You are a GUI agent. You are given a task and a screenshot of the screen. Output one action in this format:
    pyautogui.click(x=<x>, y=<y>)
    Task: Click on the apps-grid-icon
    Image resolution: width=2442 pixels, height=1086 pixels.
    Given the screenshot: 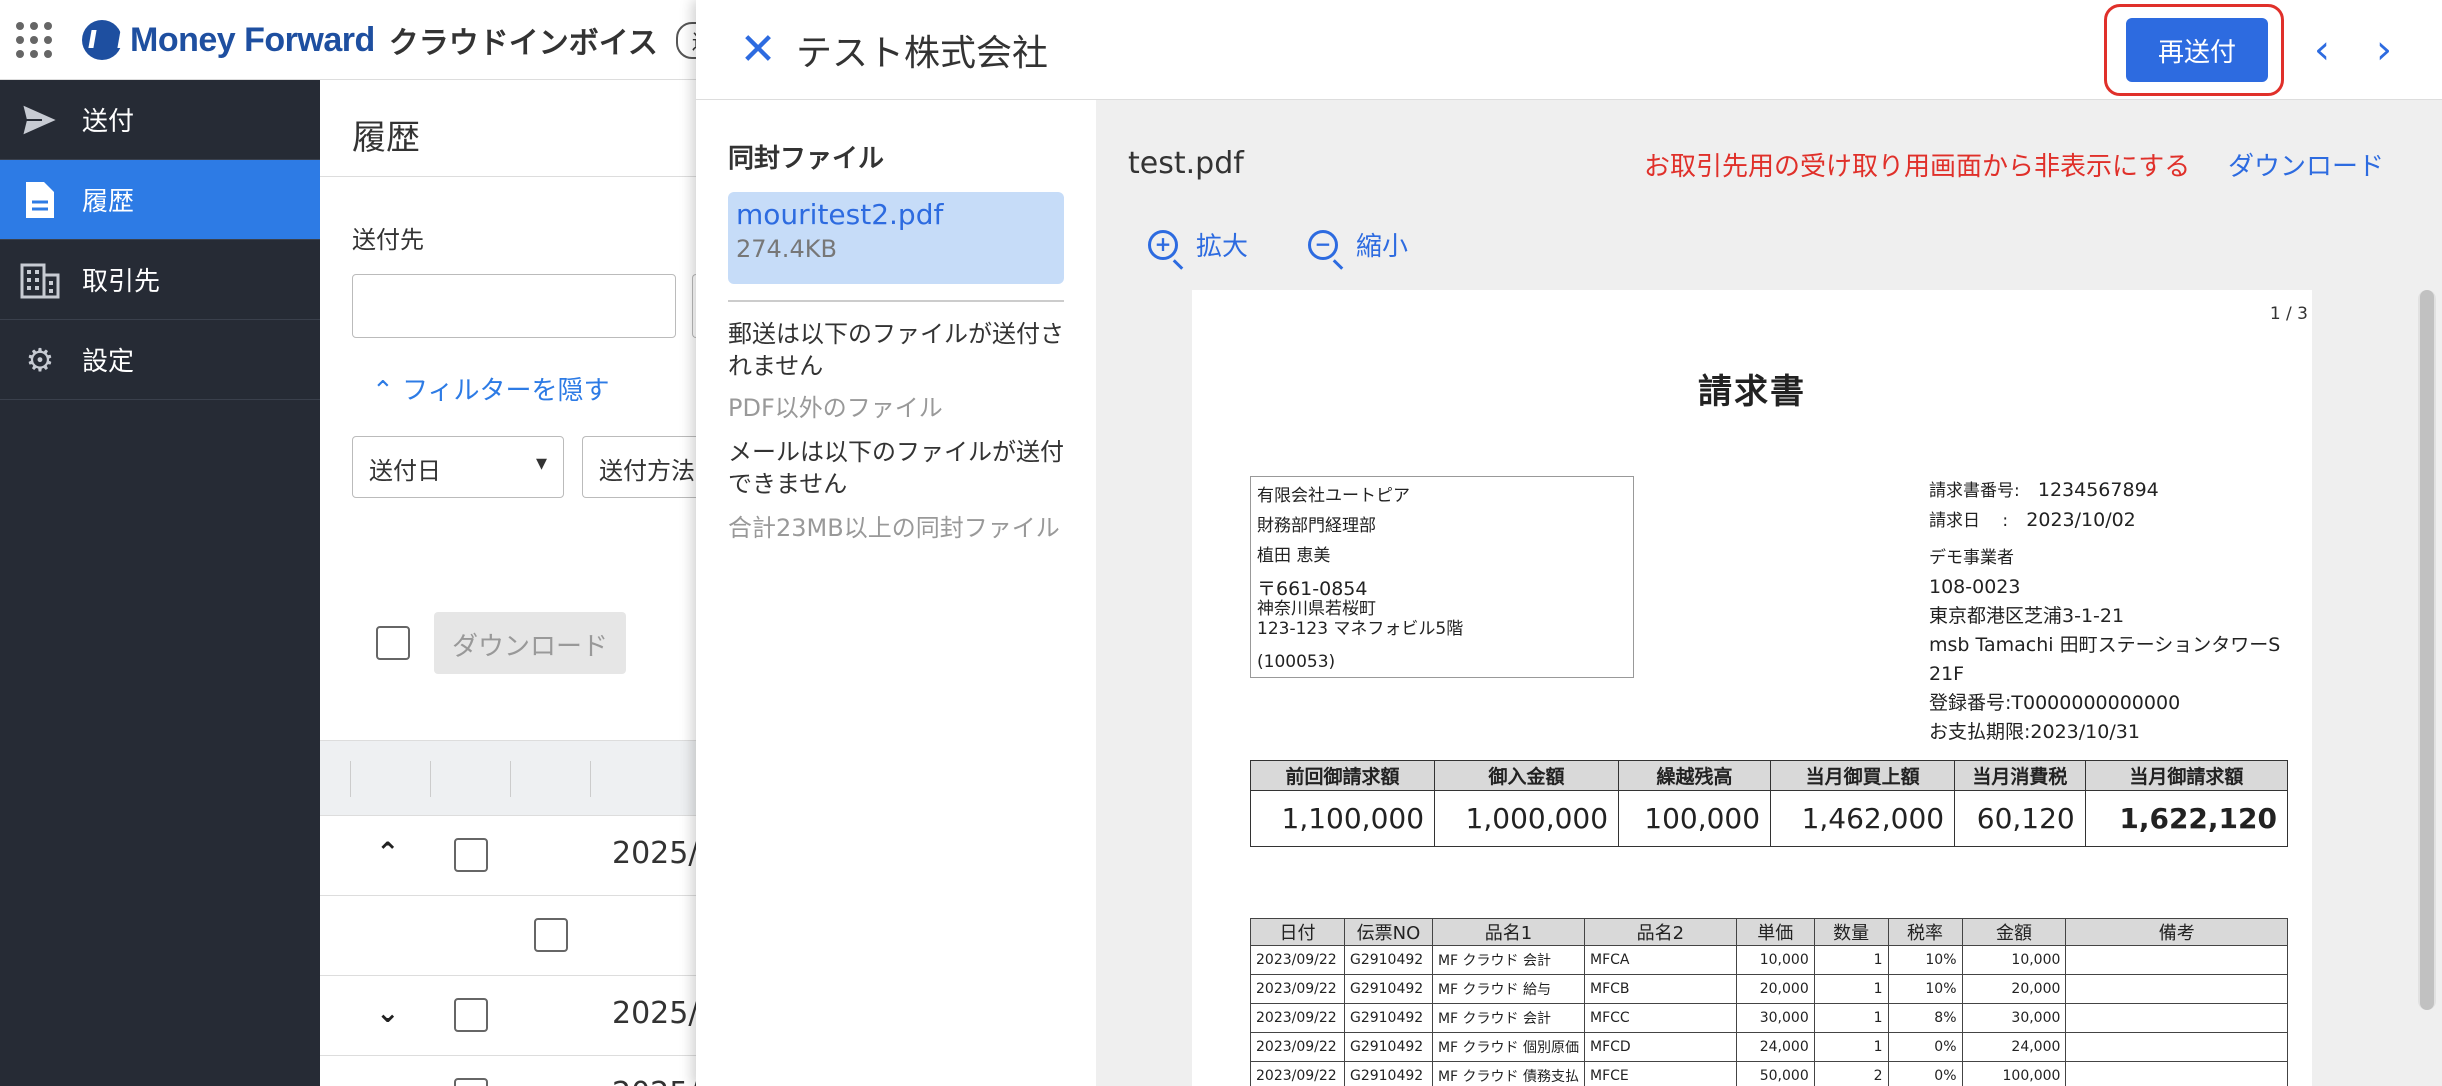 What is the action you would take?
    pyautogui.click(x=34, y=40)
    